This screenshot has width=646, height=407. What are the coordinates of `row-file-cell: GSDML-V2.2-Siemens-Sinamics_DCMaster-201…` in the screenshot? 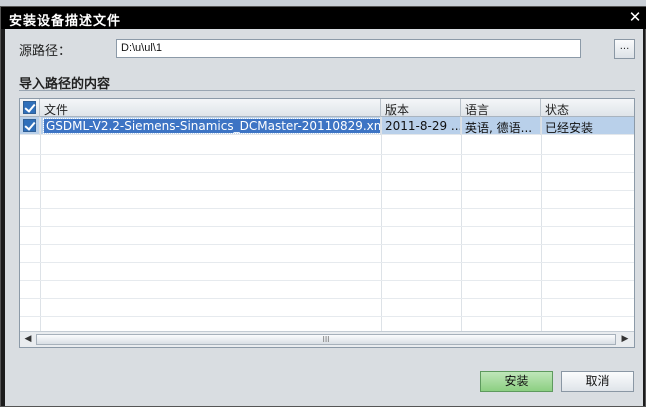 It's located at (210, 126).